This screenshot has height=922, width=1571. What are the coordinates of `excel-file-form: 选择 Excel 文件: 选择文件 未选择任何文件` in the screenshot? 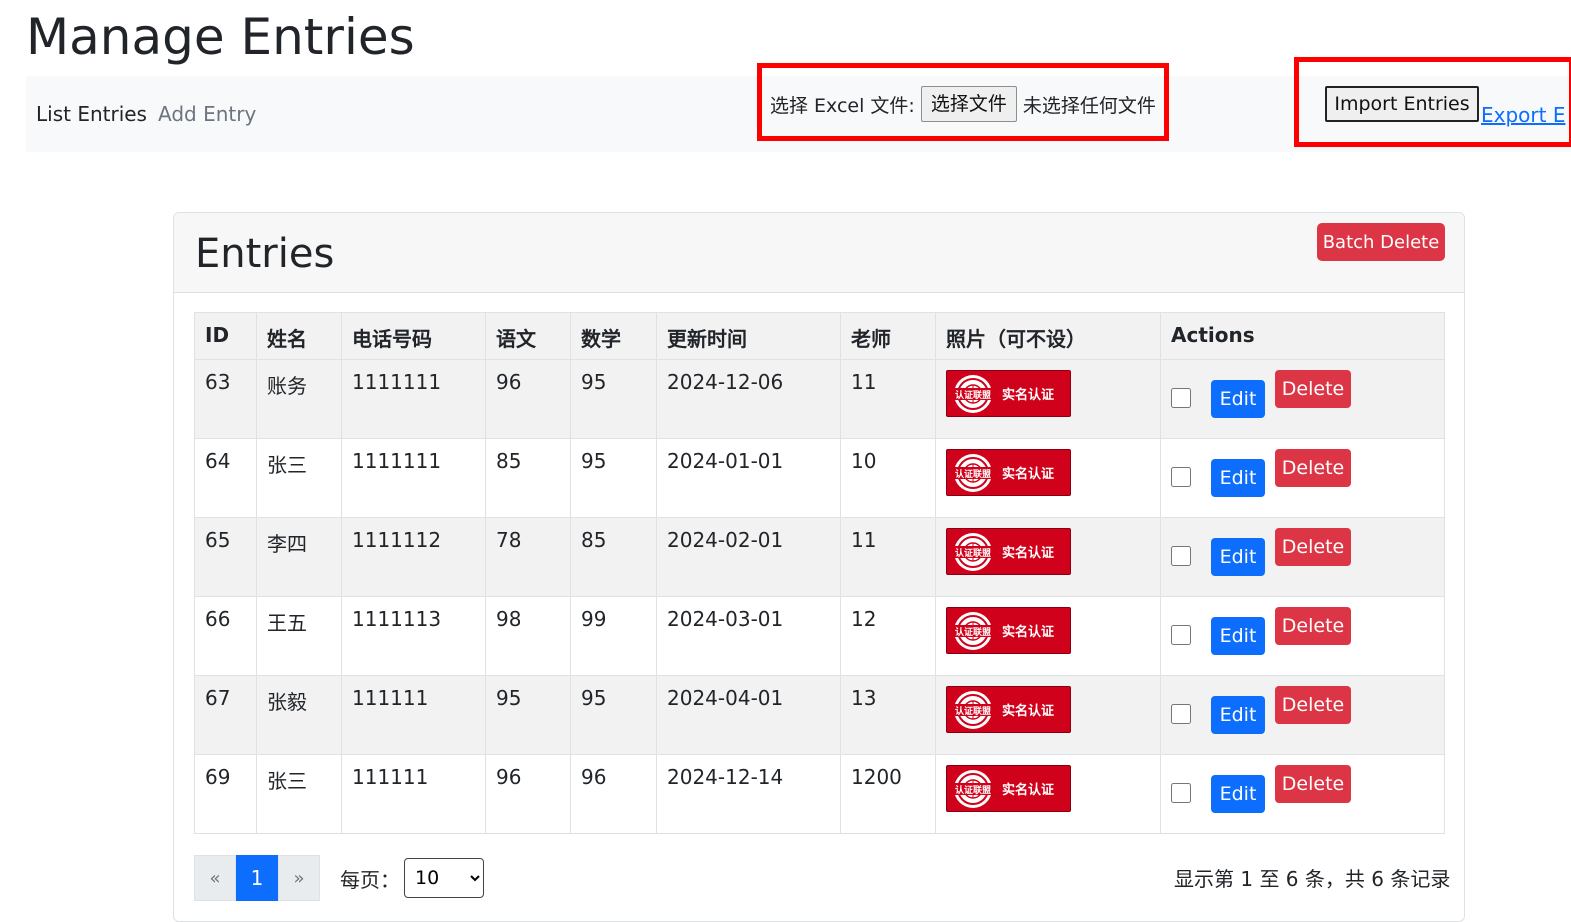 It's located at (963, 104).